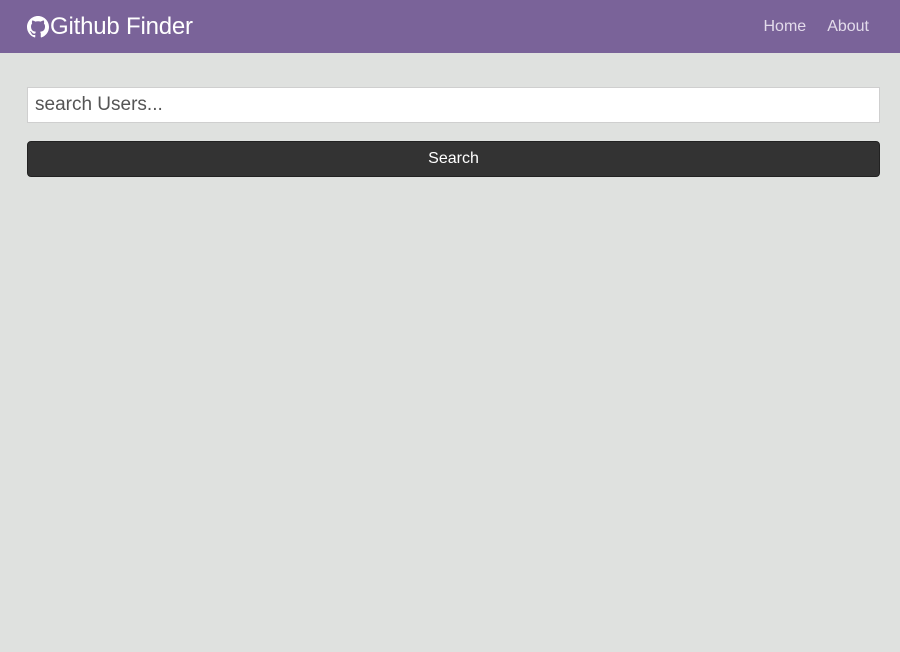  What do you see at coordinates (453, 132) in the screenshot?
I see `search-form: Search` at bounding box center [453, 132].